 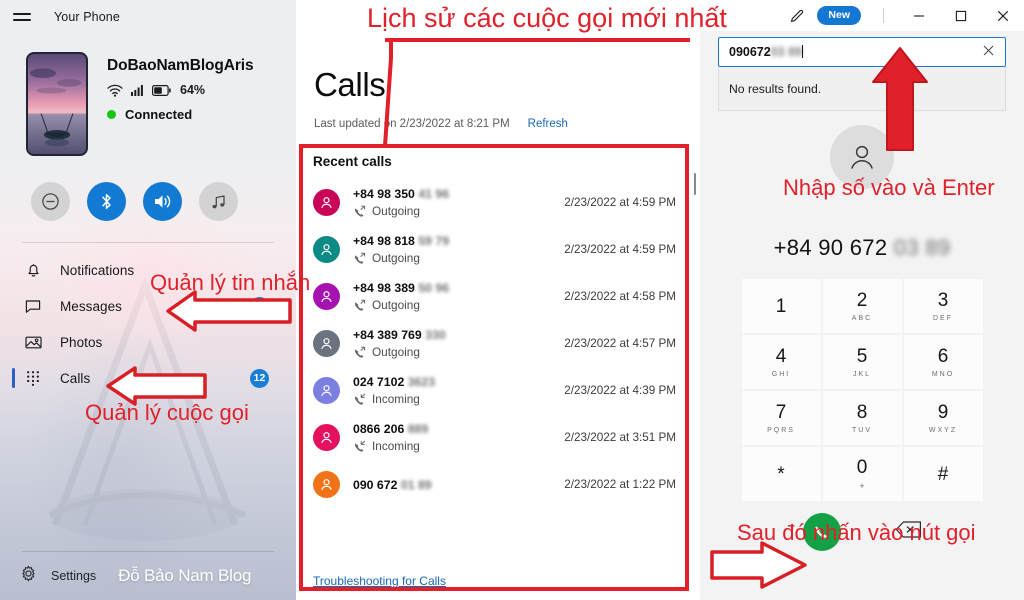 I want to click on hamburger-icon, so click(x=23, y=17).